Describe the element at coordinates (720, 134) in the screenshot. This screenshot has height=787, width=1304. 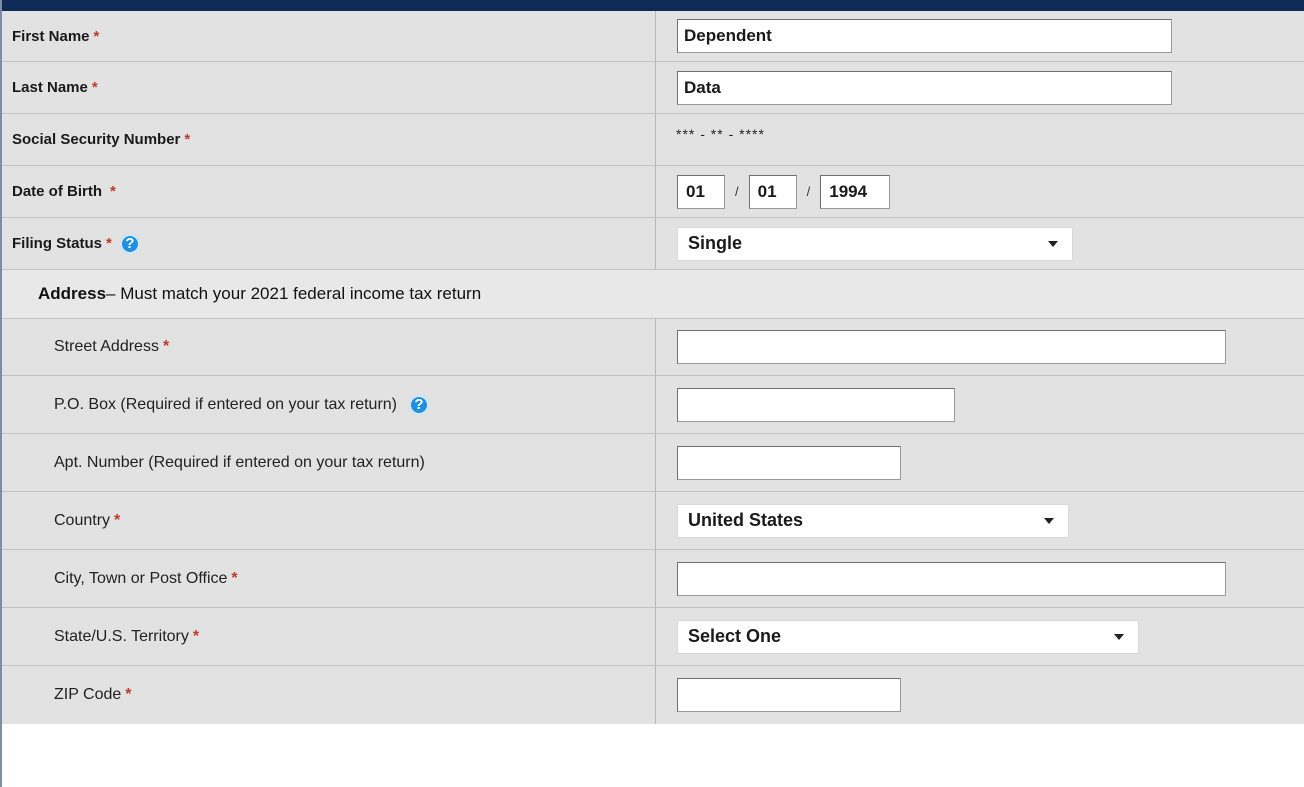
I see `ssn-masked-value: *** - ** - ****` at that location.